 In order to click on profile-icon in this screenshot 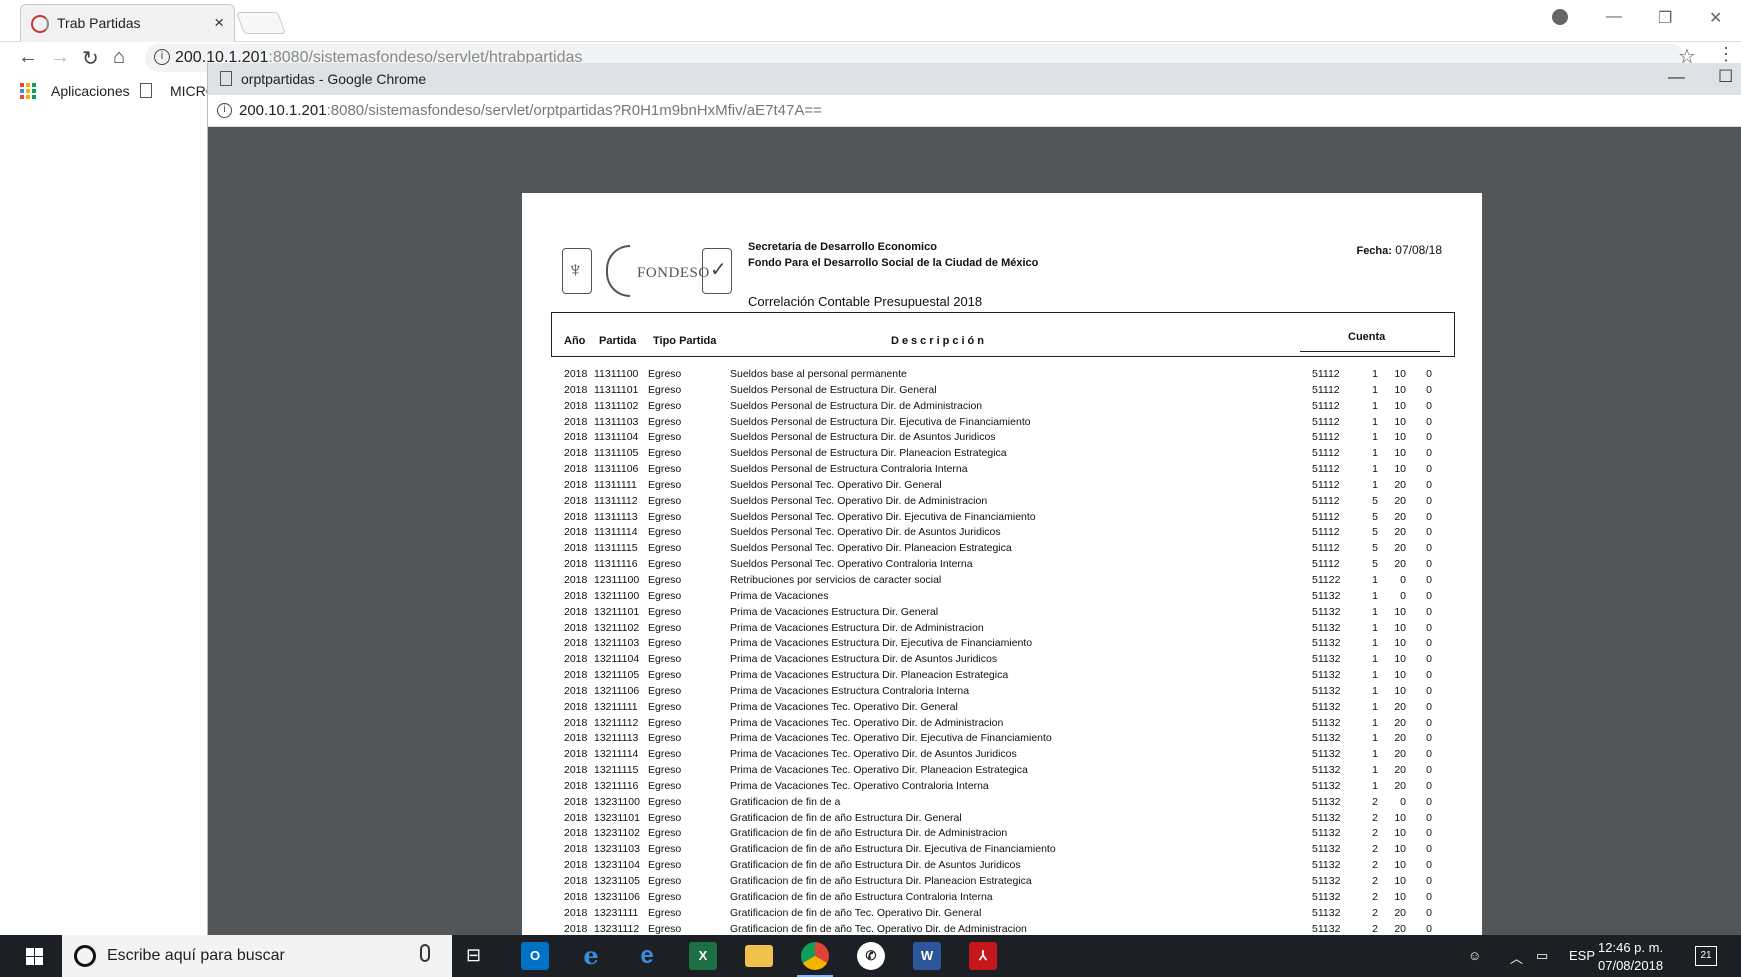, I will do `click(1560, 17)`.